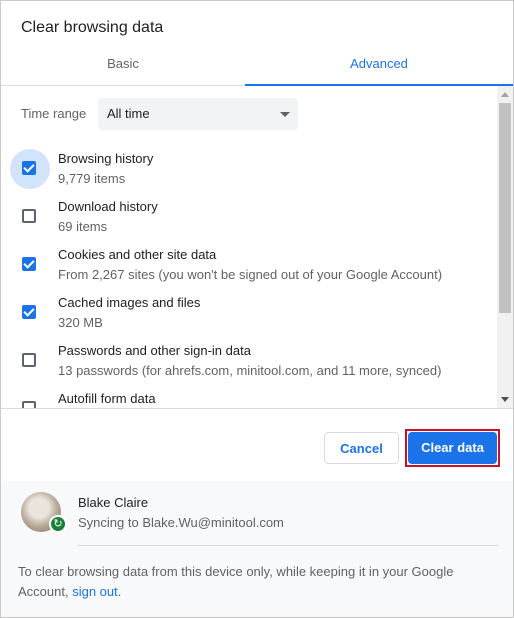 Image resolution: width=514 pixels, height=618 pixels. I want to click on sync-icon: ↻, so click(58, 524).